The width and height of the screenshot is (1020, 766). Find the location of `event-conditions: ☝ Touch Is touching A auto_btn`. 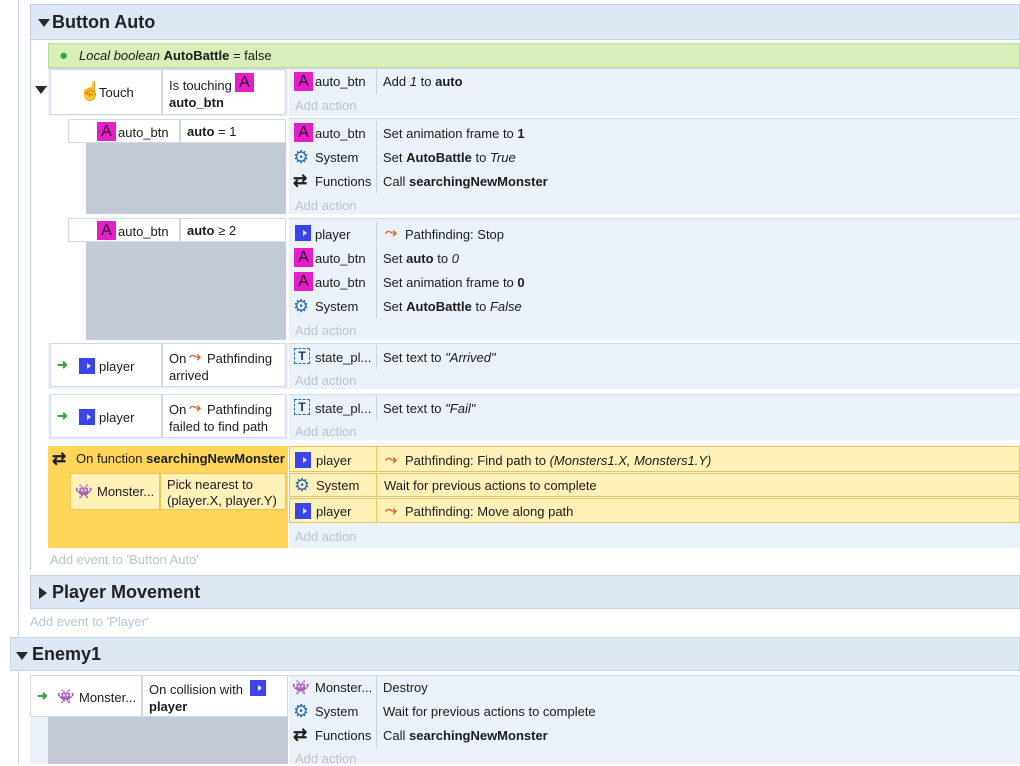

event-conditions: ☝ Touch Is touching A auto_btn is located at coordinates (168, 92).